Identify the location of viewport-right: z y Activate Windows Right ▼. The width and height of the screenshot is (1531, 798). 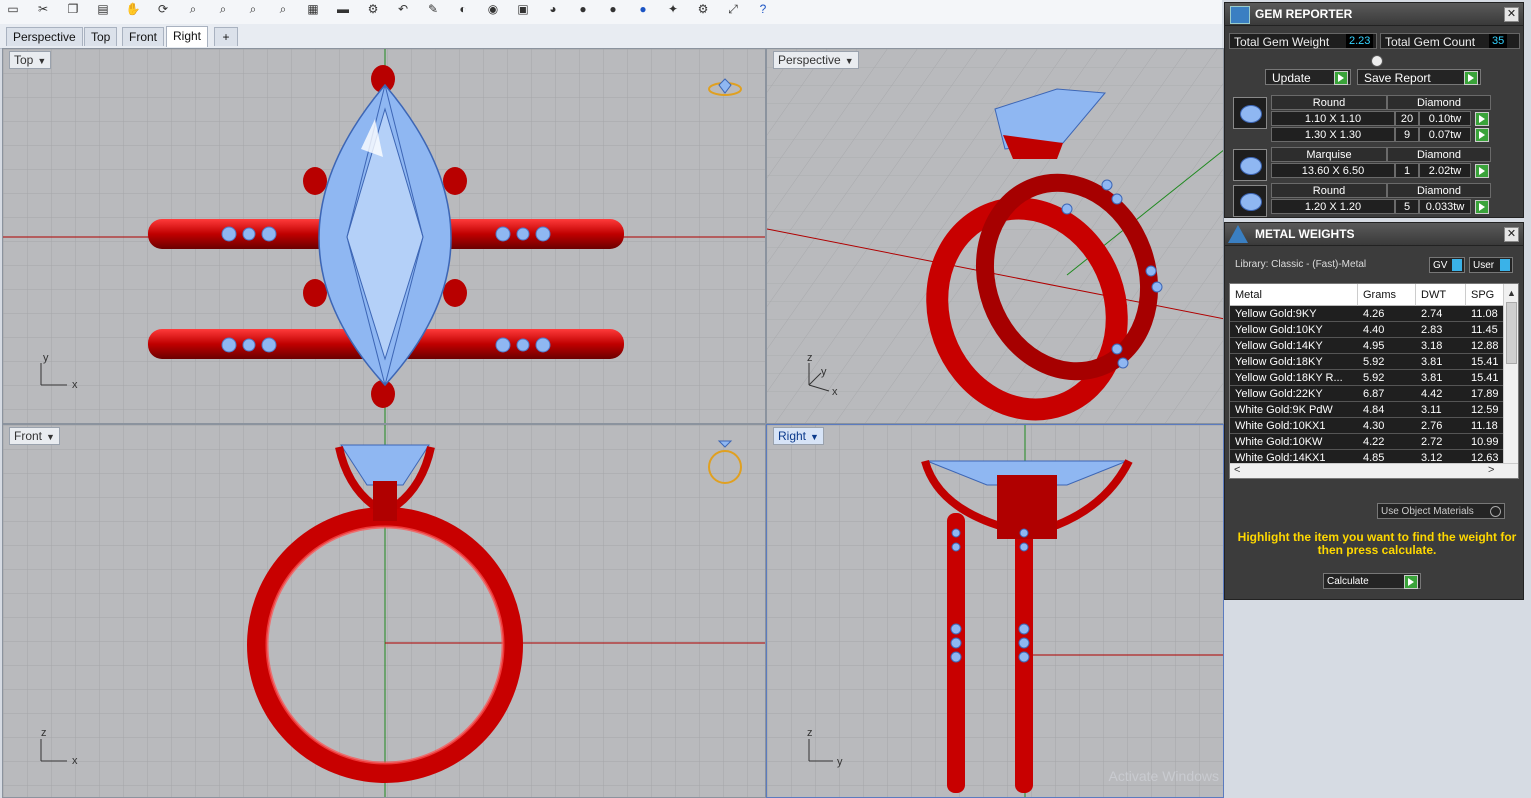
(995, 611).